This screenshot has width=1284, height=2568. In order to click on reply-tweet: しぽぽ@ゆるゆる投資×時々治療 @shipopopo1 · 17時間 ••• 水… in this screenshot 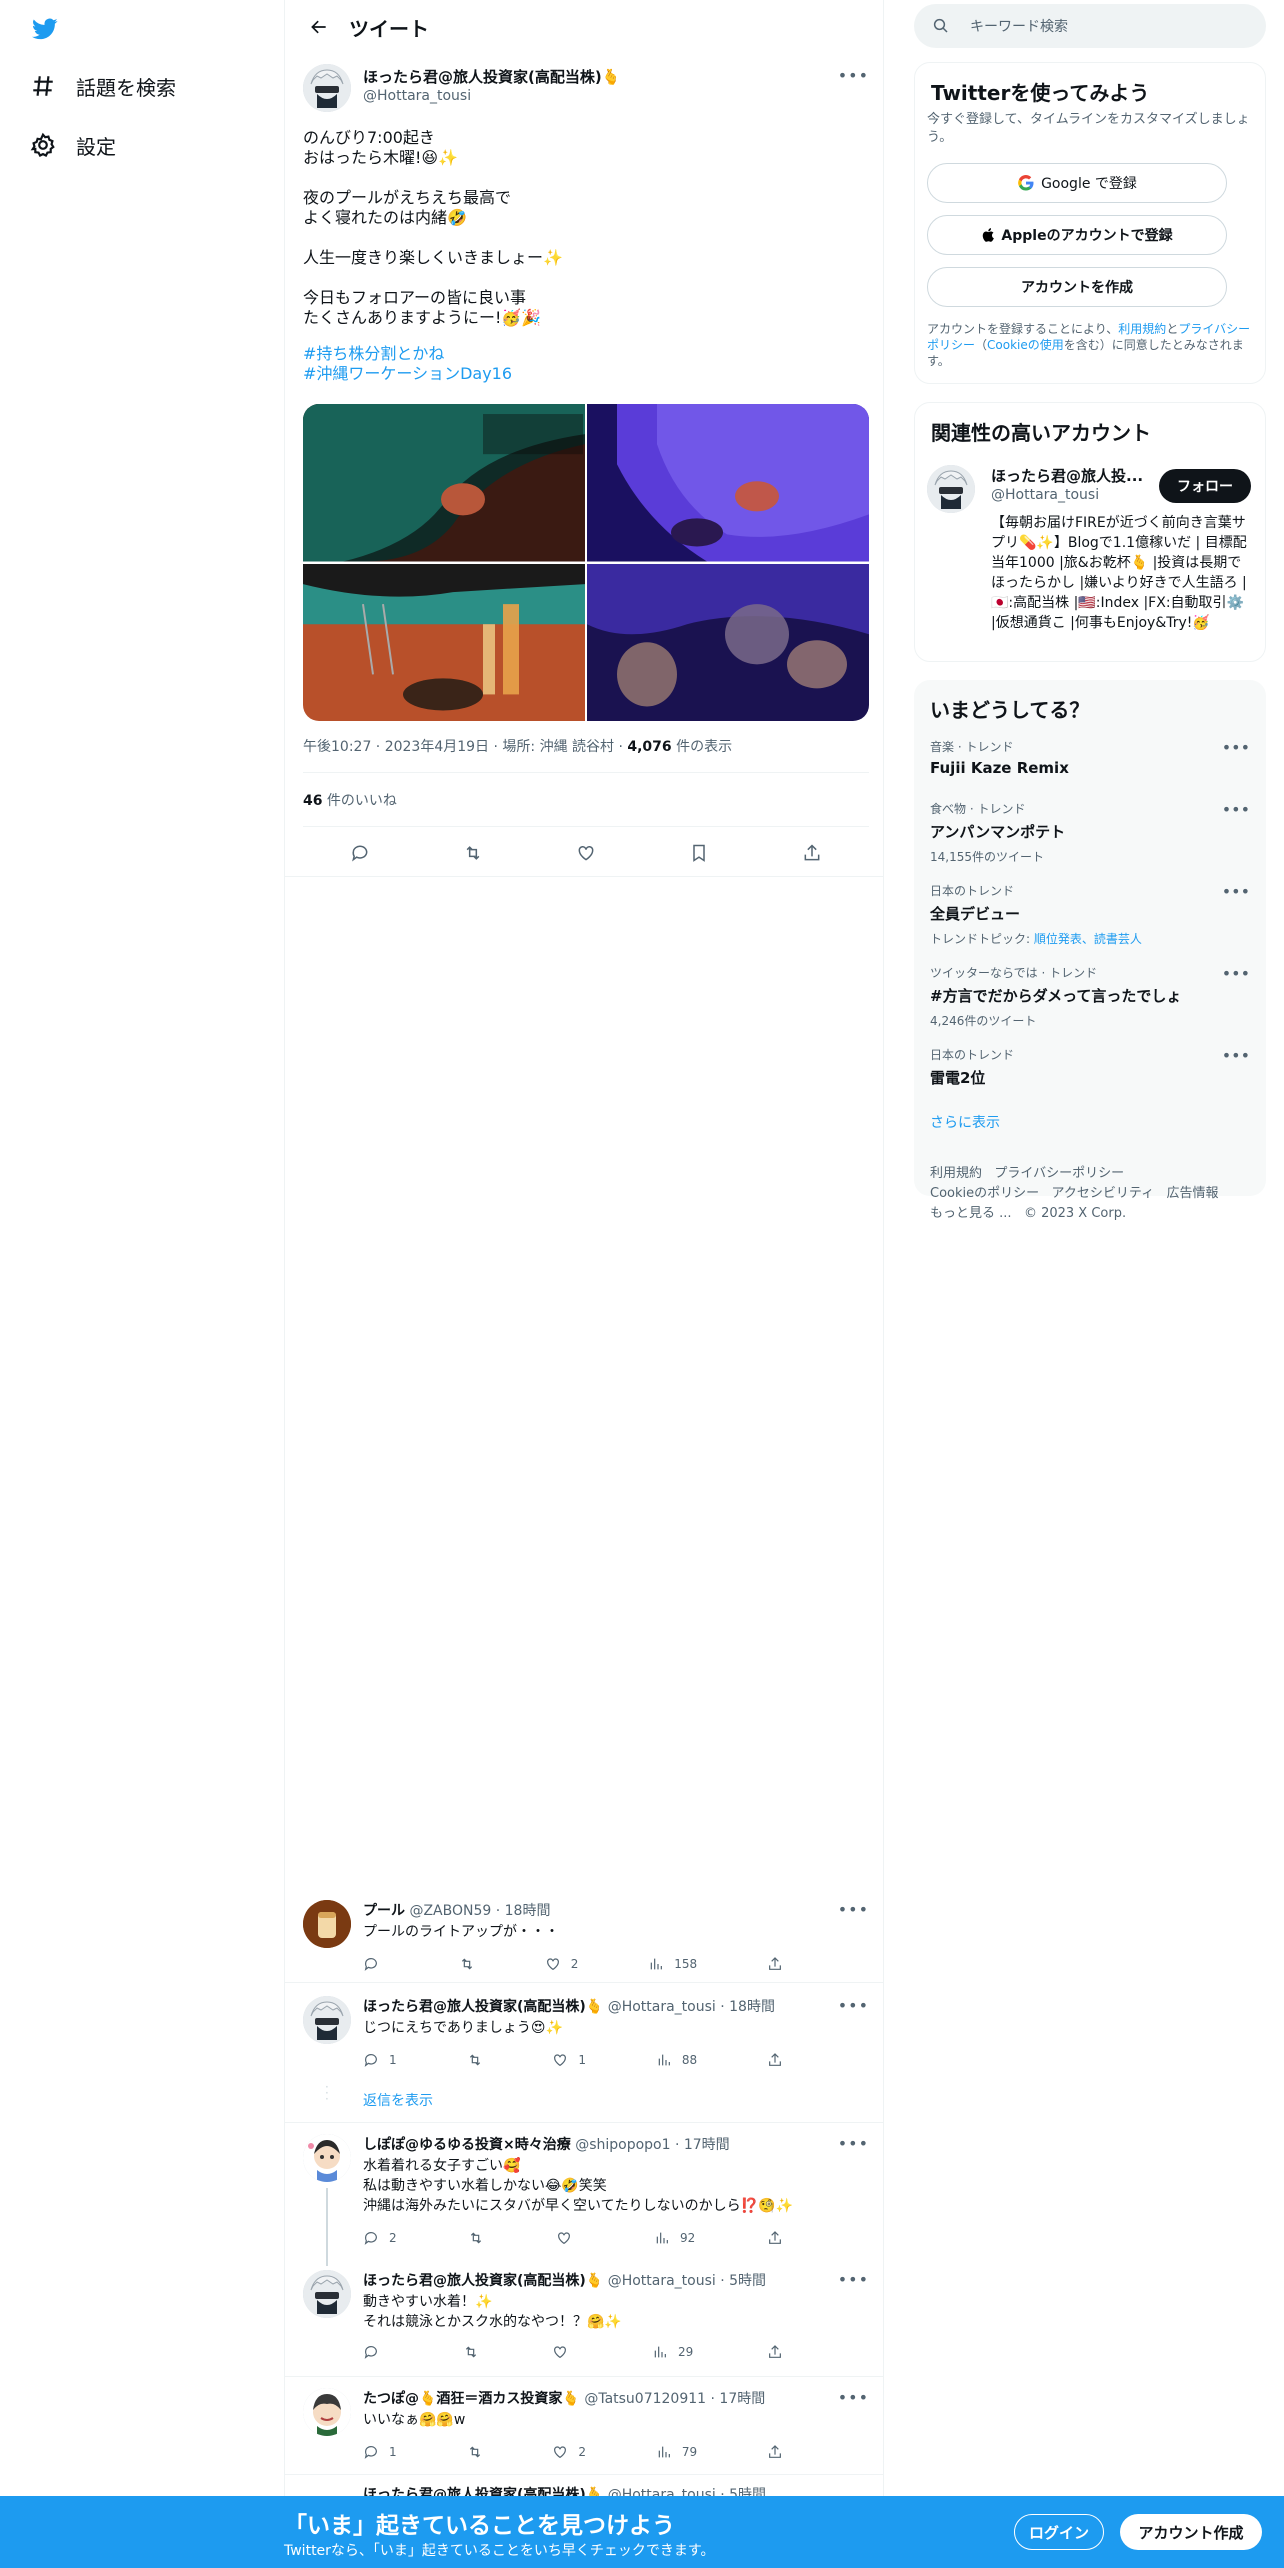, I will do `click(584, 2199)`.